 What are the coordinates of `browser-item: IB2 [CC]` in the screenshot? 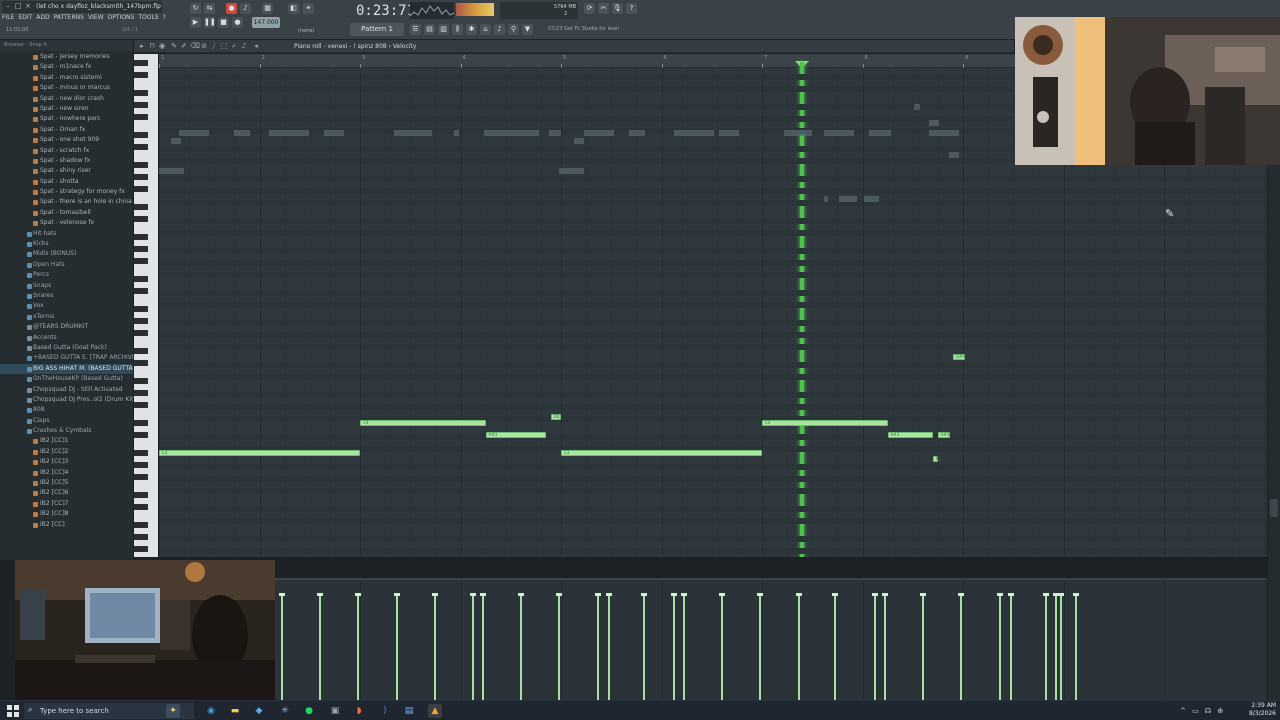 It's located at (66, 525).